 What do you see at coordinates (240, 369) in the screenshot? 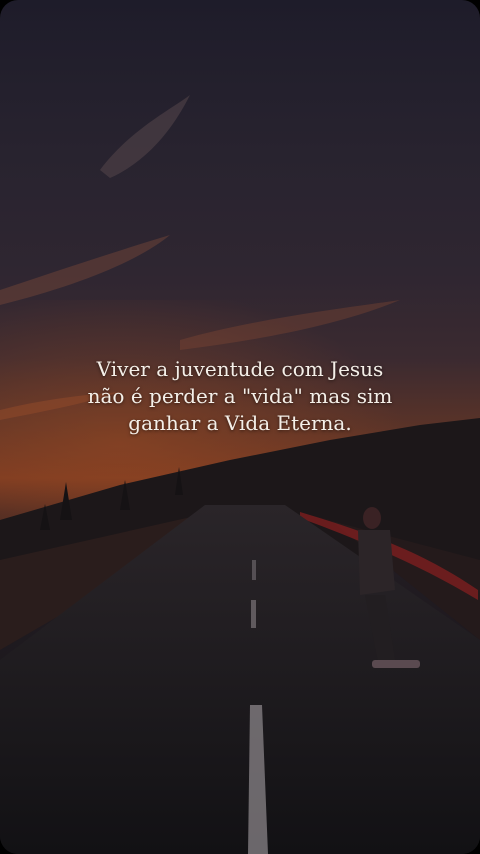
I see `quote-line: Viver a juventude com Jesus` at bounding box center [240, 369].